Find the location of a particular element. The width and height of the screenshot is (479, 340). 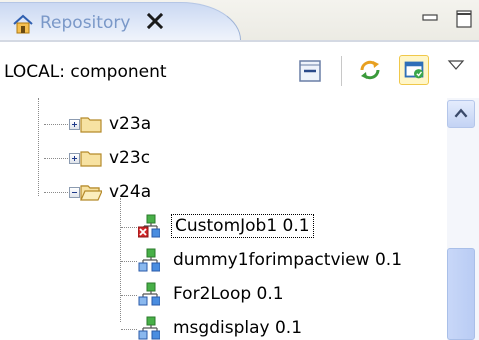

link-with-editor-button is located at coordinates (414, 70).